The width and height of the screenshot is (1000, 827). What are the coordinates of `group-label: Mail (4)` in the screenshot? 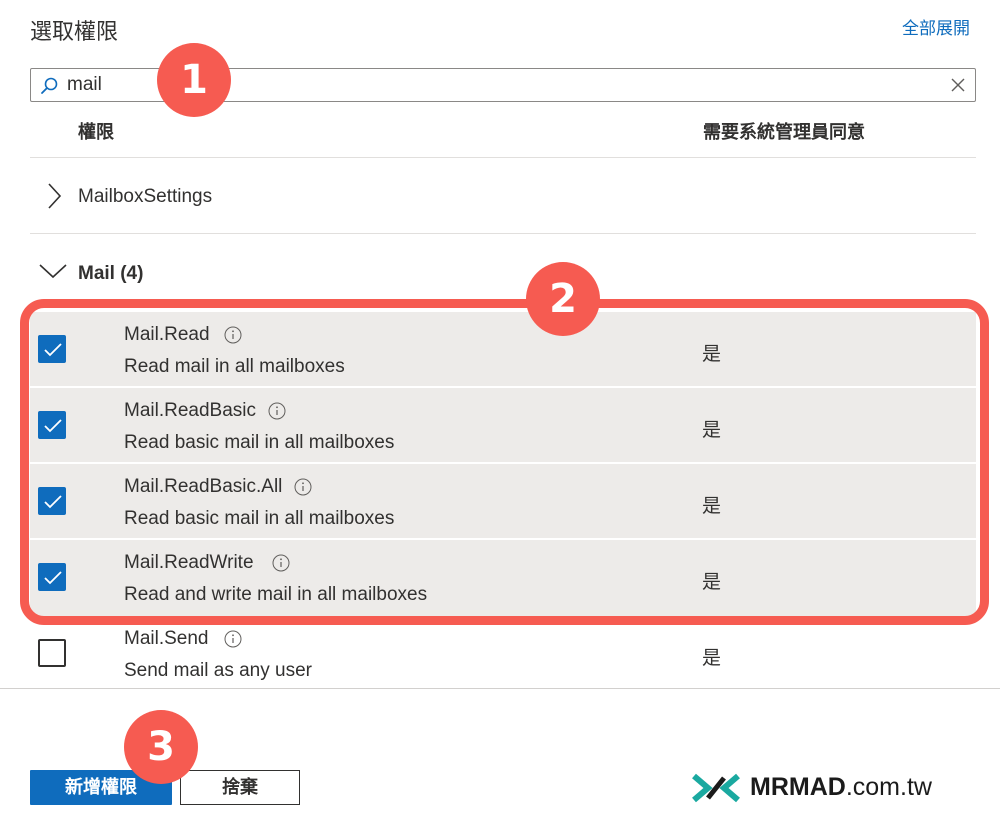 It's located at (111, 273).